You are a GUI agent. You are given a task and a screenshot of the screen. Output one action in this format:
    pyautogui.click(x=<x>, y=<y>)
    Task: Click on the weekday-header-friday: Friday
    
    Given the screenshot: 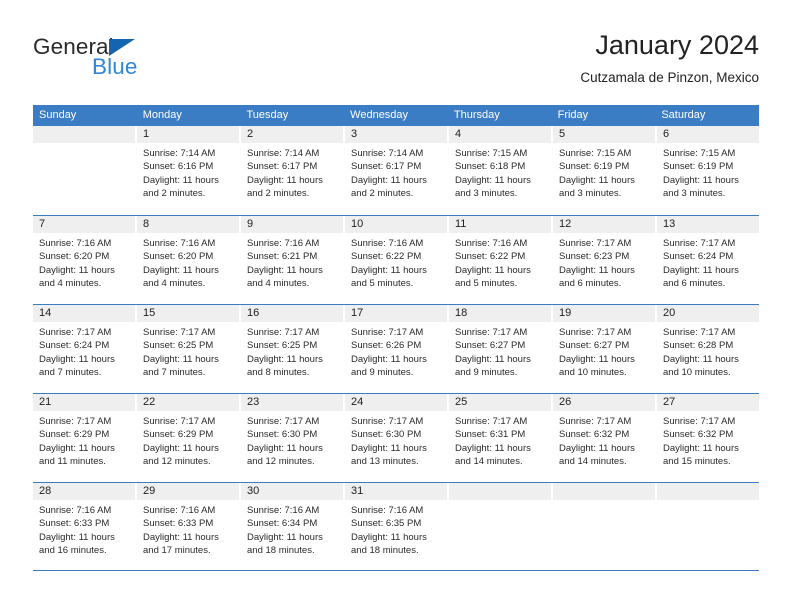 What is the action you would take?
    pyautogui.click(x=573, y=115)
    